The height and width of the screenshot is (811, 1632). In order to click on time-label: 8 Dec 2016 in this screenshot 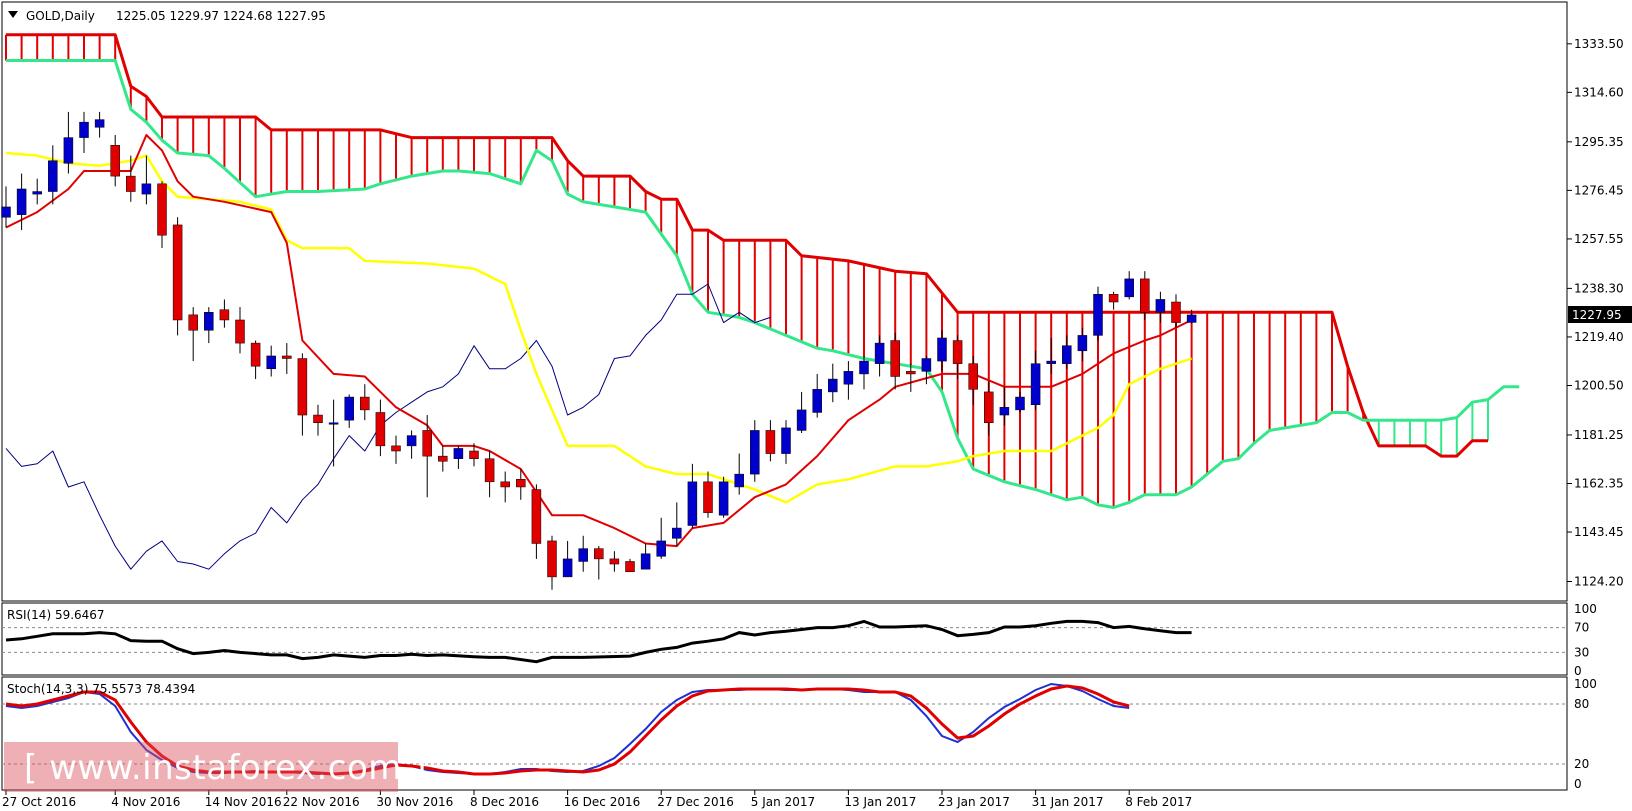, I will do `click(504, 802)`.